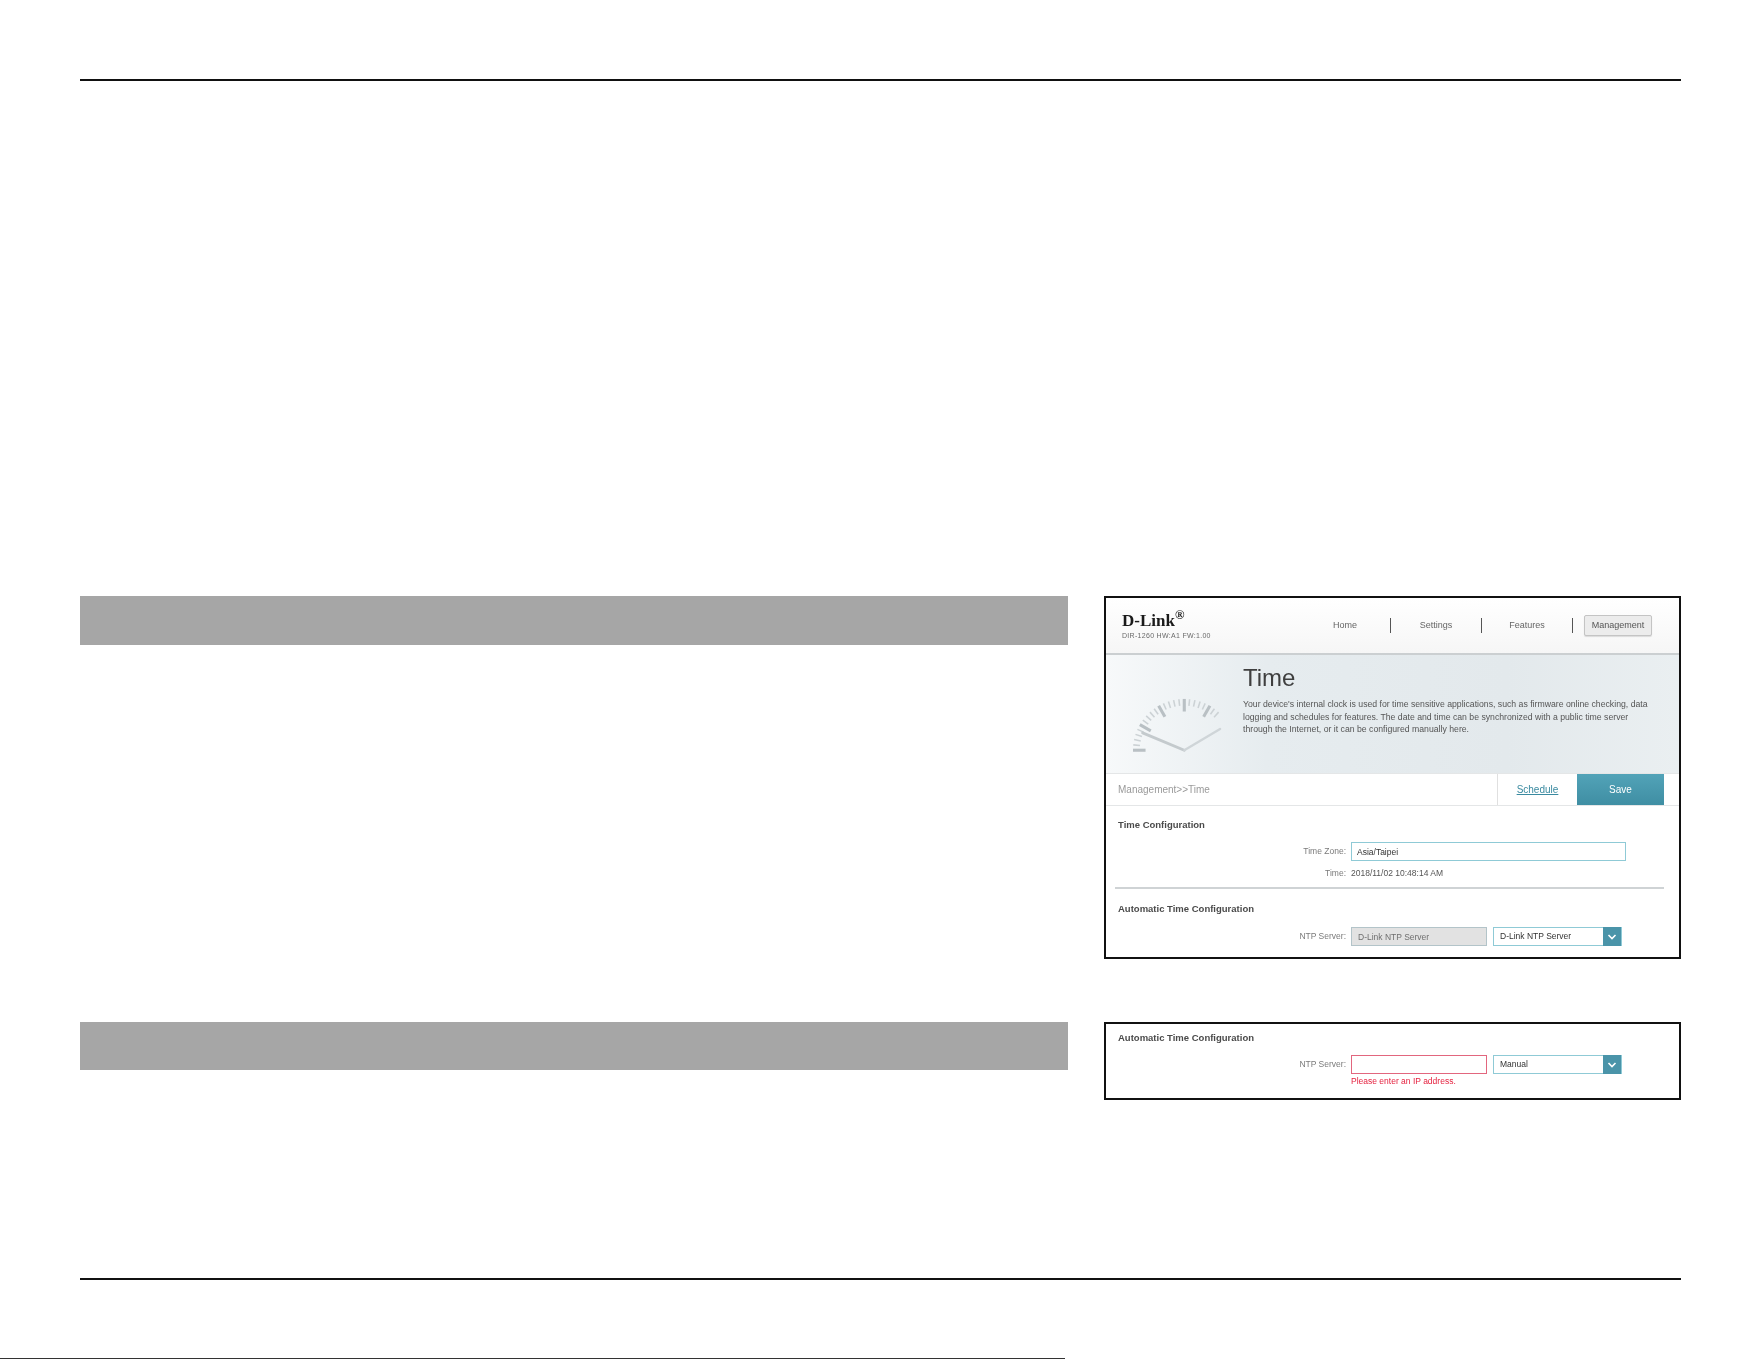 The height and width of the screenshot is (1361, 1761). I want to click on page-title: Time, so click(1269, 678).